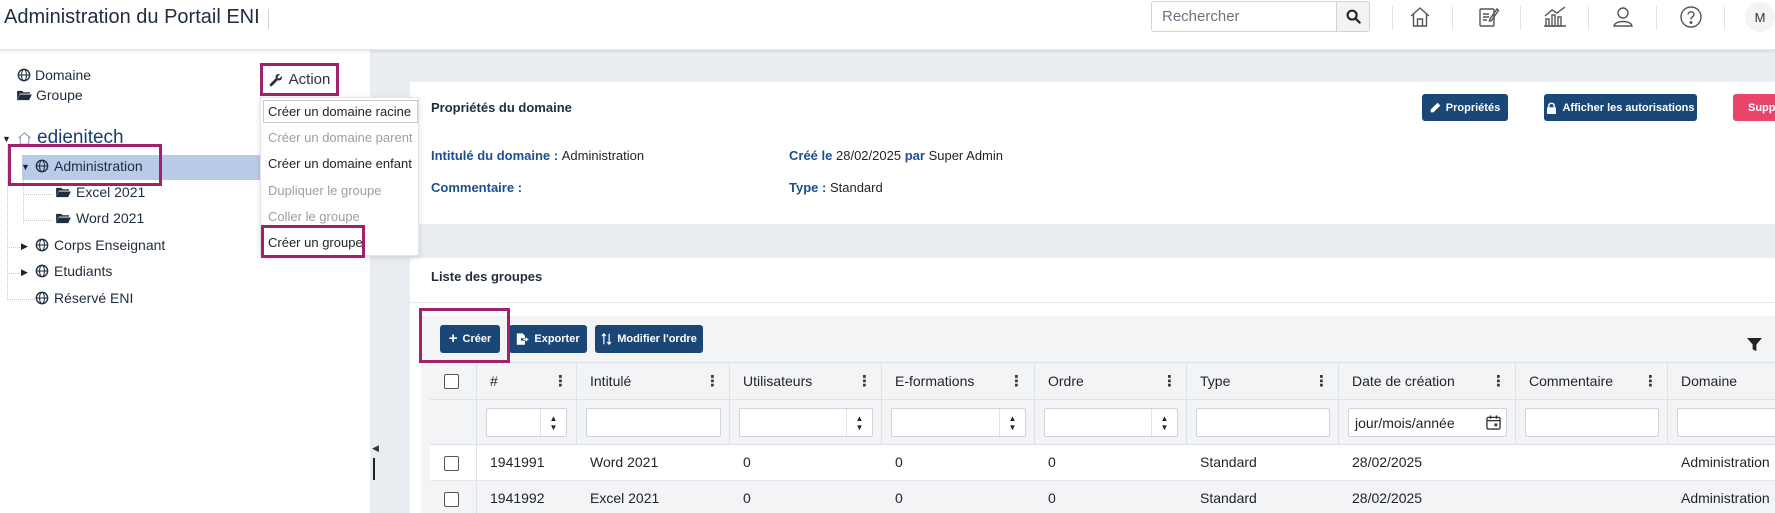  What do you see at coordinates (1555, 17) in the screenshot?
I see `statistics-icon` at bounding box center [1555, 17].